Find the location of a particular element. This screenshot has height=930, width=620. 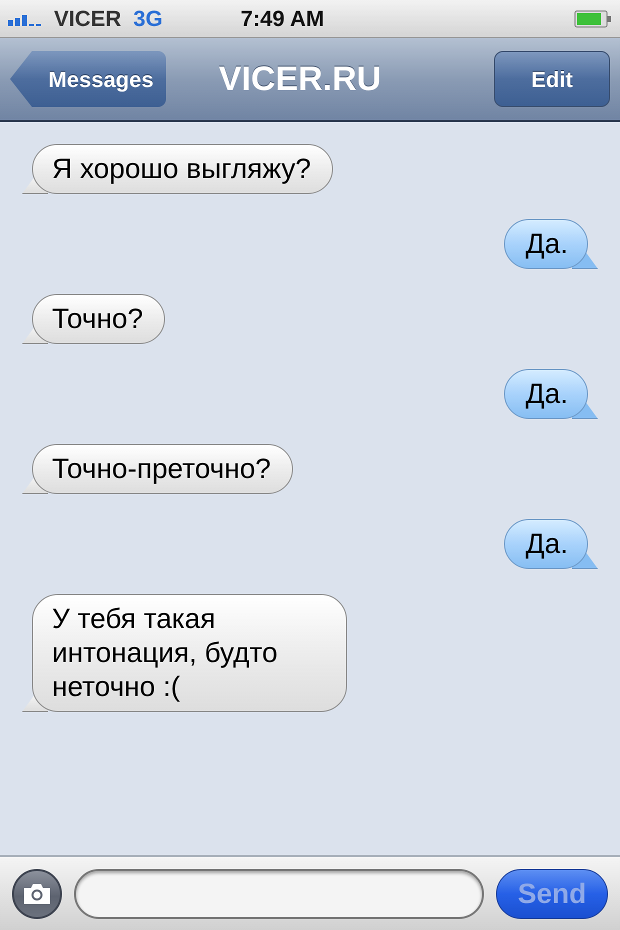

network-type: 3G is located at coordinates (148, 19).